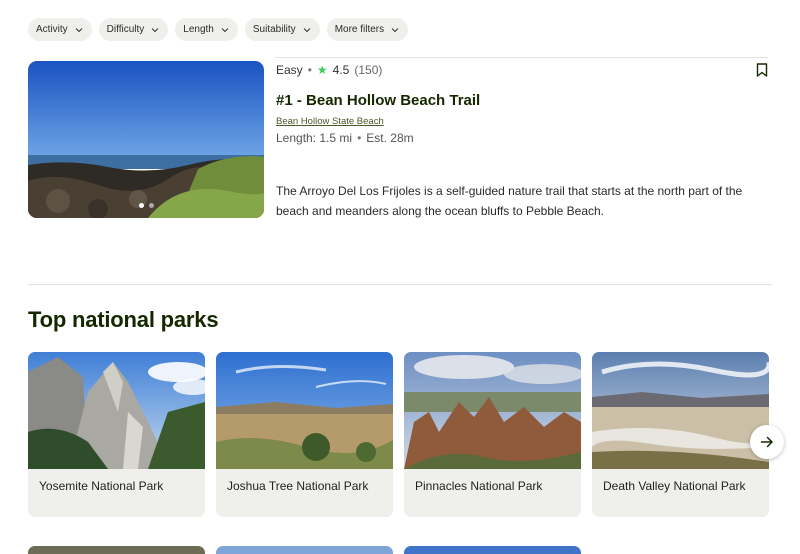 The image size is (800, 554). I want to click on divider, so click(521, 57).